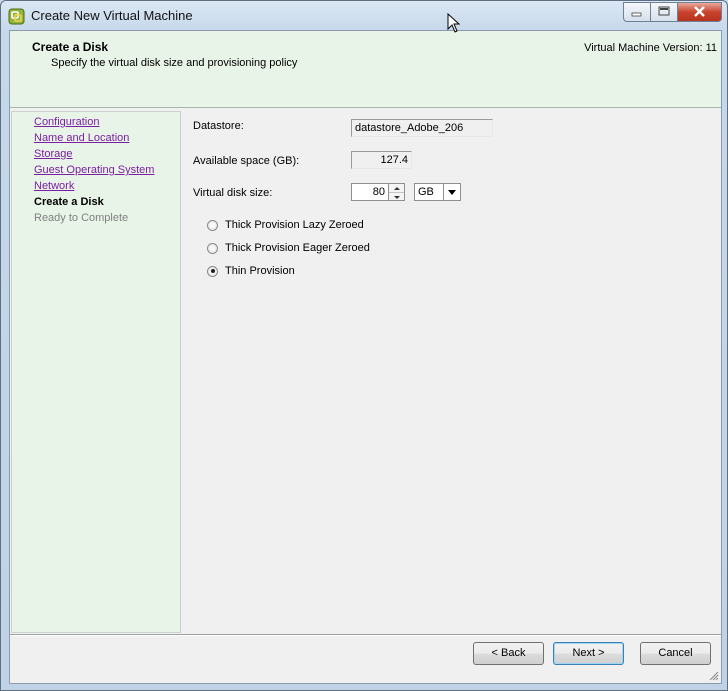 The height and width of the screenshot is (691, 728). I want to click on step-network: Network, so click(54, 186).